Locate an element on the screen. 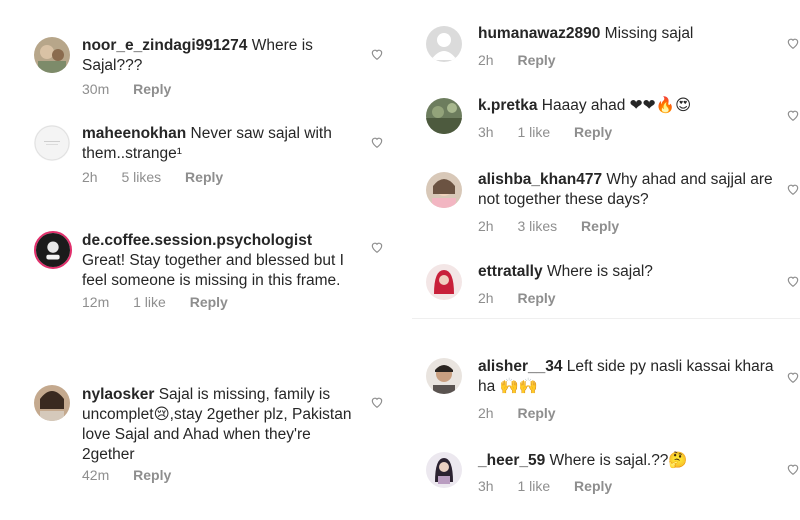 Image resolution: width=800 pixels, height=520 pixels. comment-username: ettratally is located at coordinates (510, 271).